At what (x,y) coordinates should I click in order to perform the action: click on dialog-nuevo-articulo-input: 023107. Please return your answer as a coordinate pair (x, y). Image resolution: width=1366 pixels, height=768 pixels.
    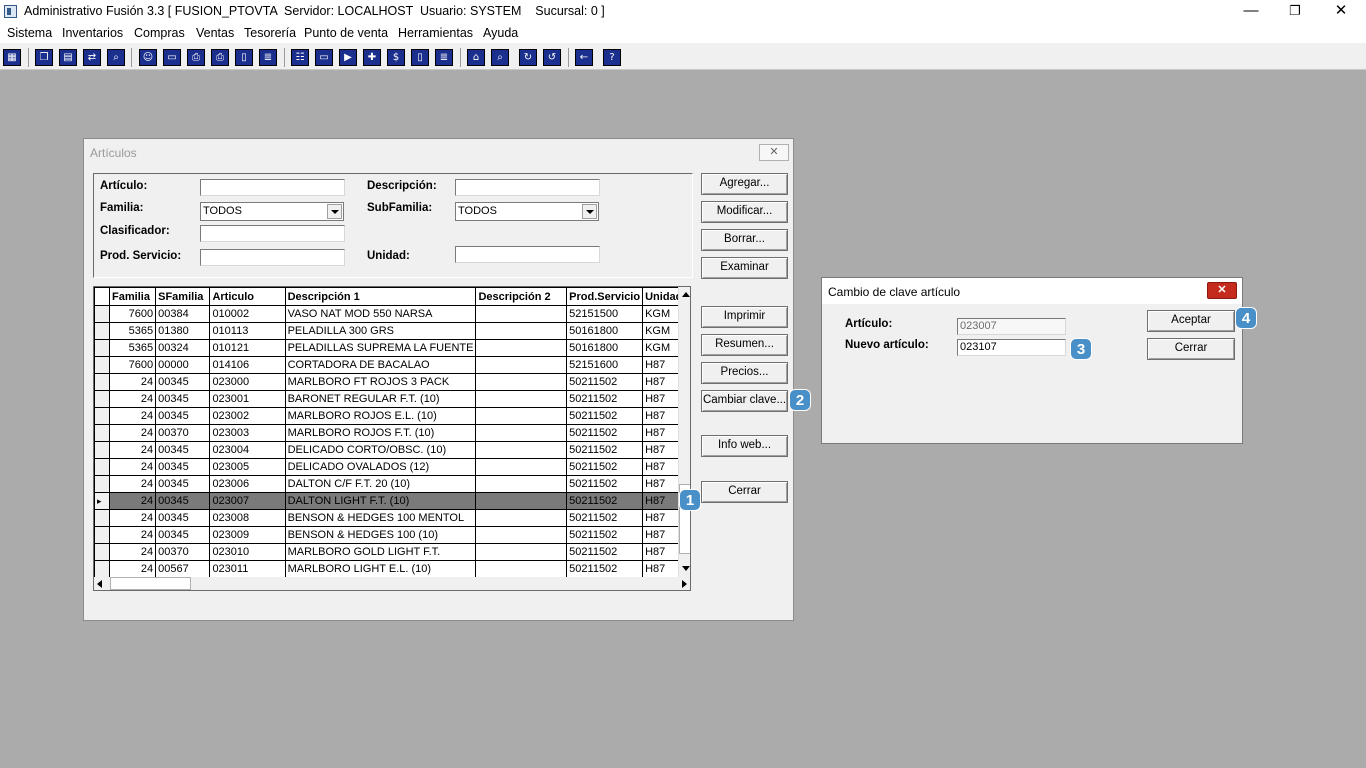
    Looking at the image, I should click on (1011, 347).